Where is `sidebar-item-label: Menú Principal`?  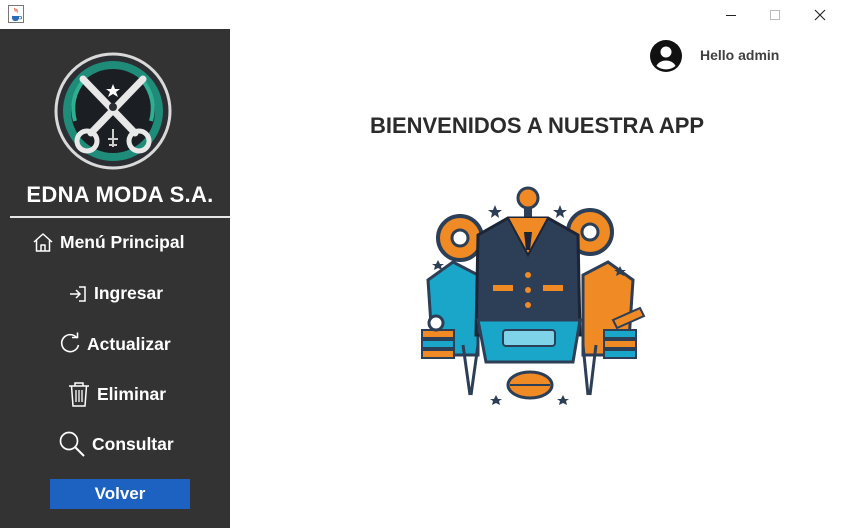
sidebar-item-label: Menú Principal is located at coordinates (122, 241).